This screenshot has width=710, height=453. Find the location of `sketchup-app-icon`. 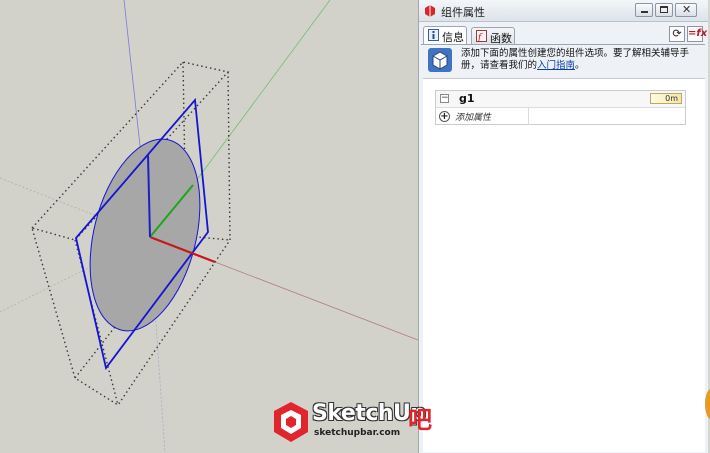

sketchup-app-icon is located at coordinates (430, 11).